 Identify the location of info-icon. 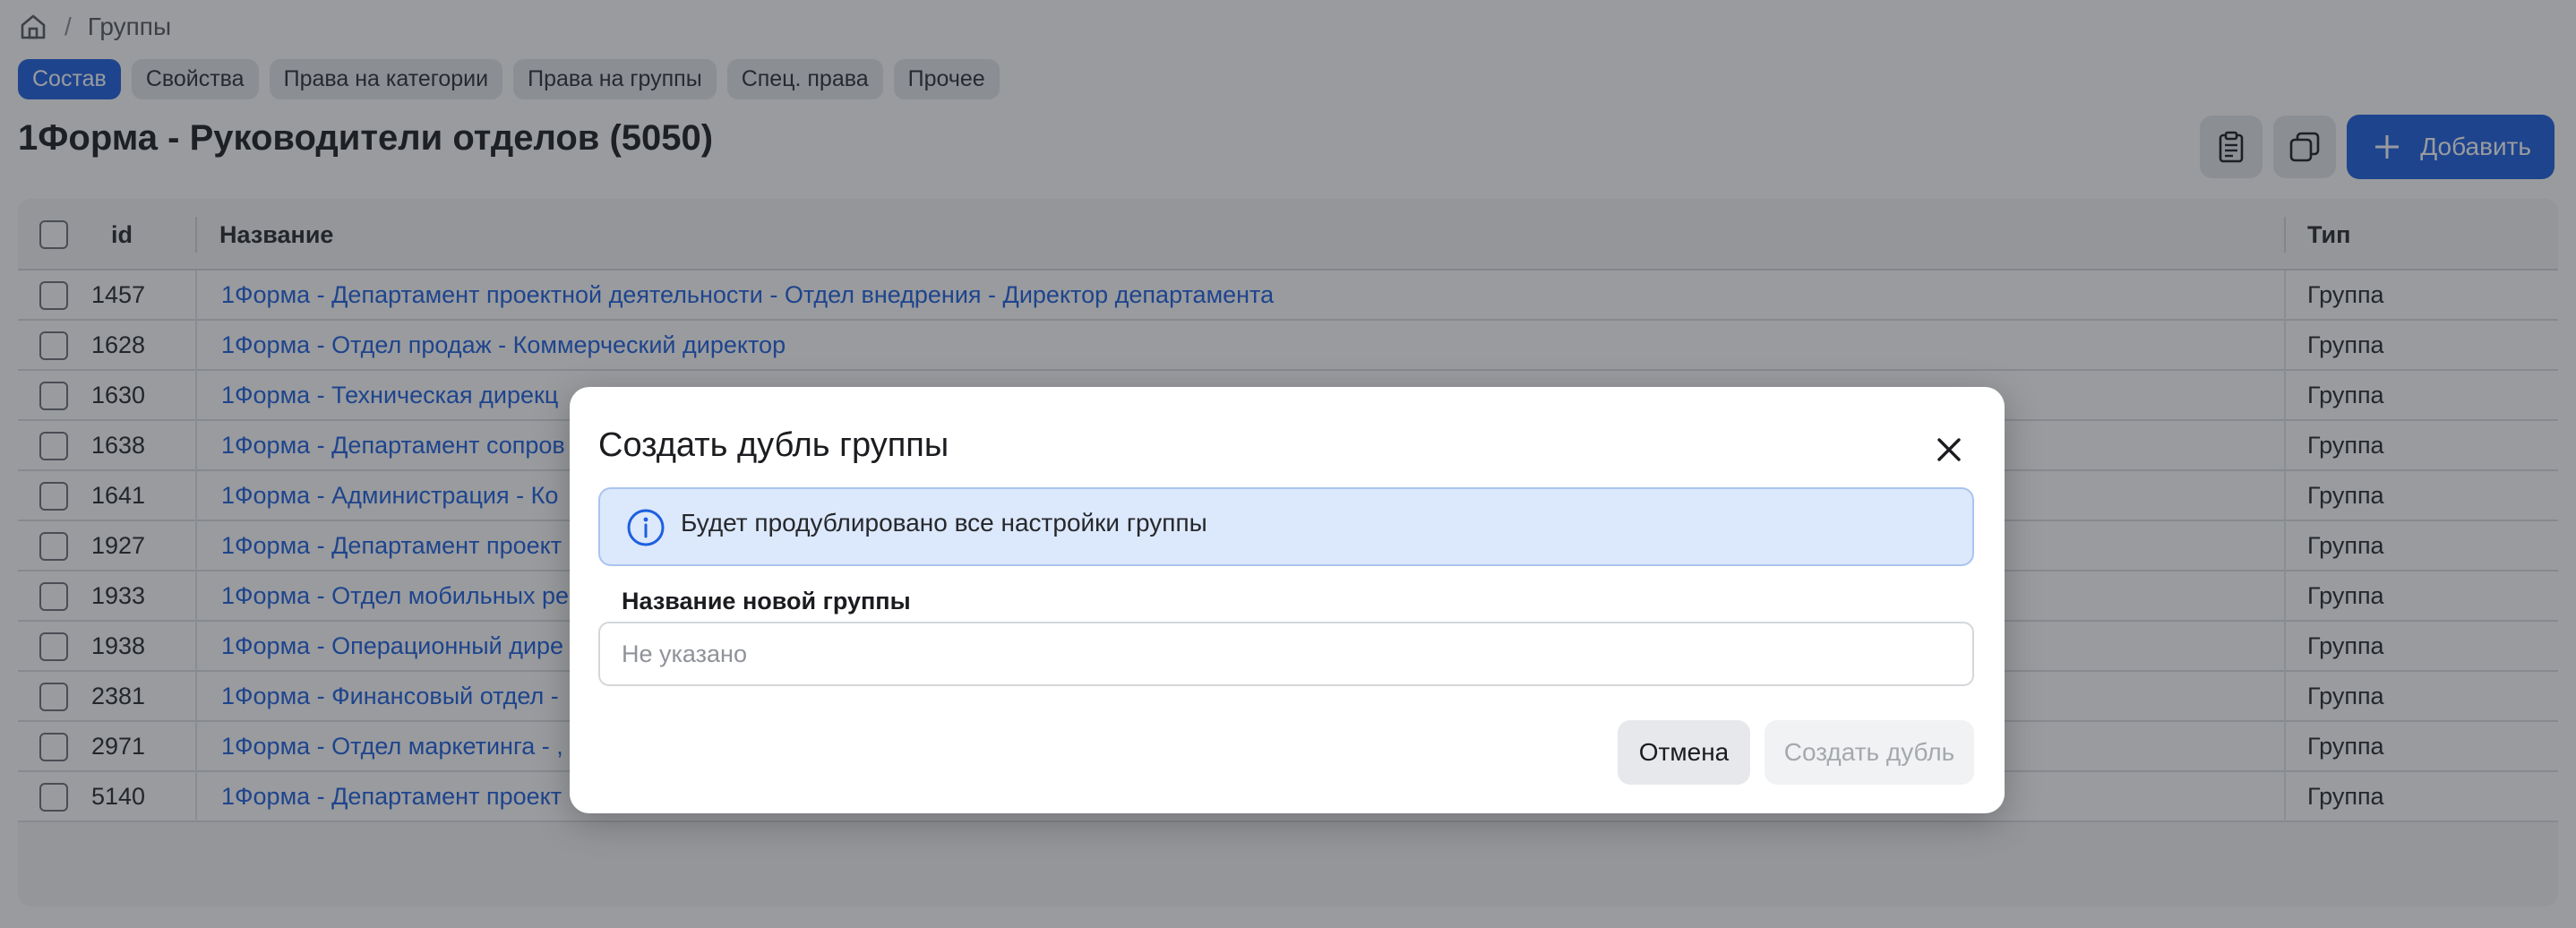
(646, 528).